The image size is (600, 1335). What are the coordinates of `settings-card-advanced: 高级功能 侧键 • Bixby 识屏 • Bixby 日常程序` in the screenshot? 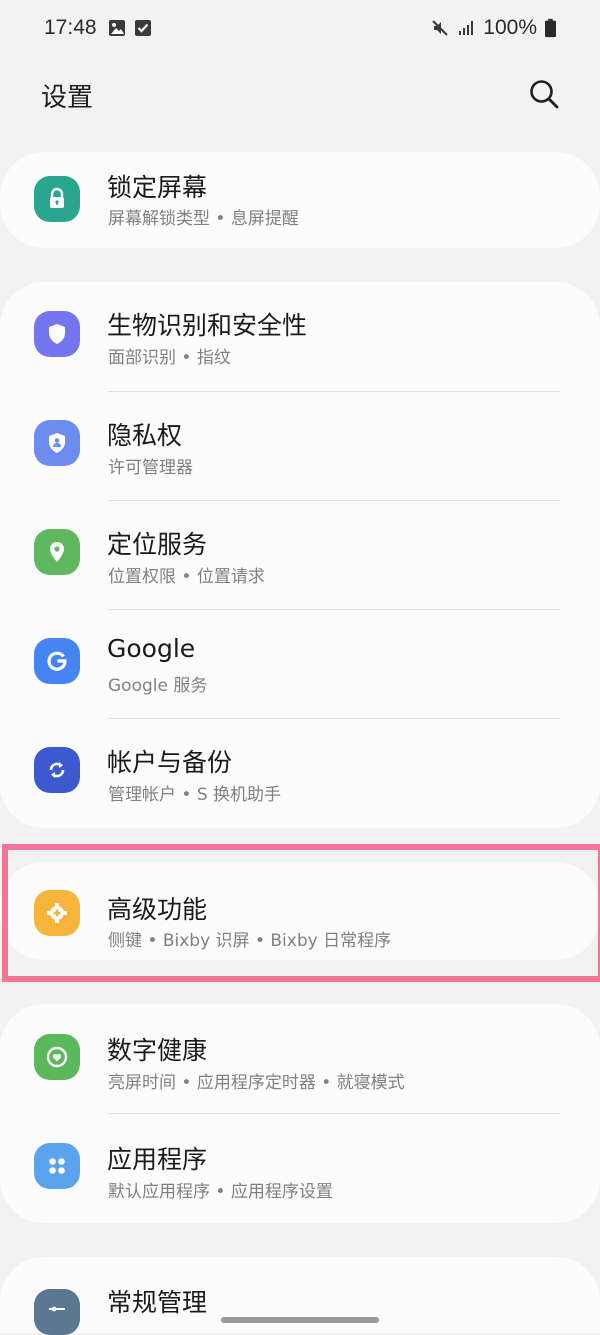 It's located at (300, 911).